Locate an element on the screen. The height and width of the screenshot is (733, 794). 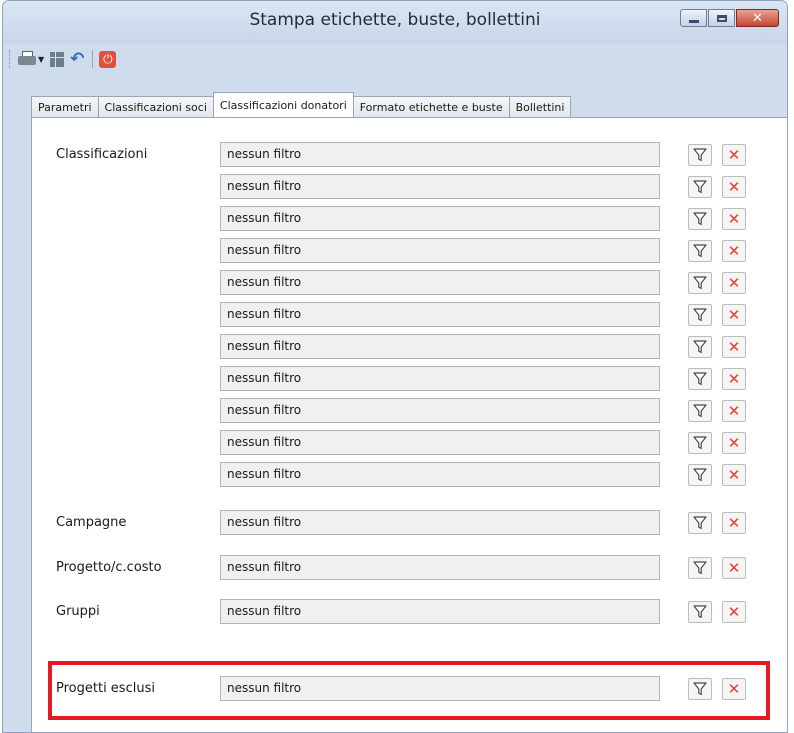
print-button: ▼ is located at coordinates (31, 59).